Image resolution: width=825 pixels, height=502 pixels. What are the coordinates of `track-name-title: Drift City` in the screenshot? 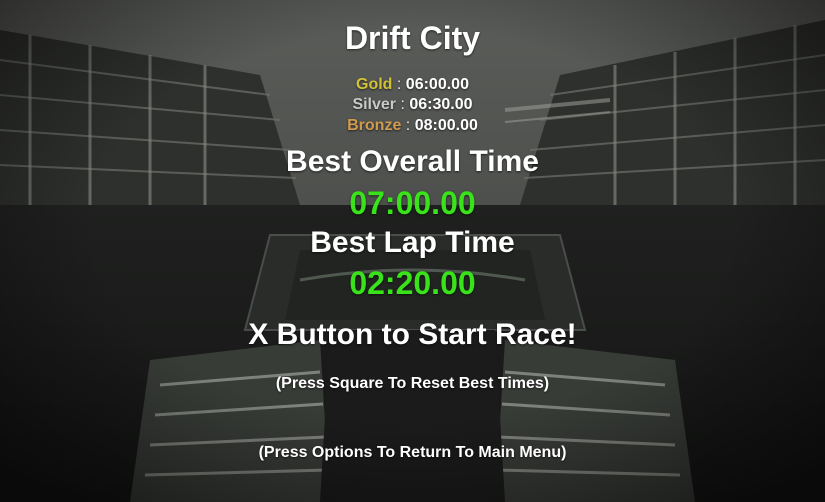 It's located at (412, 38).